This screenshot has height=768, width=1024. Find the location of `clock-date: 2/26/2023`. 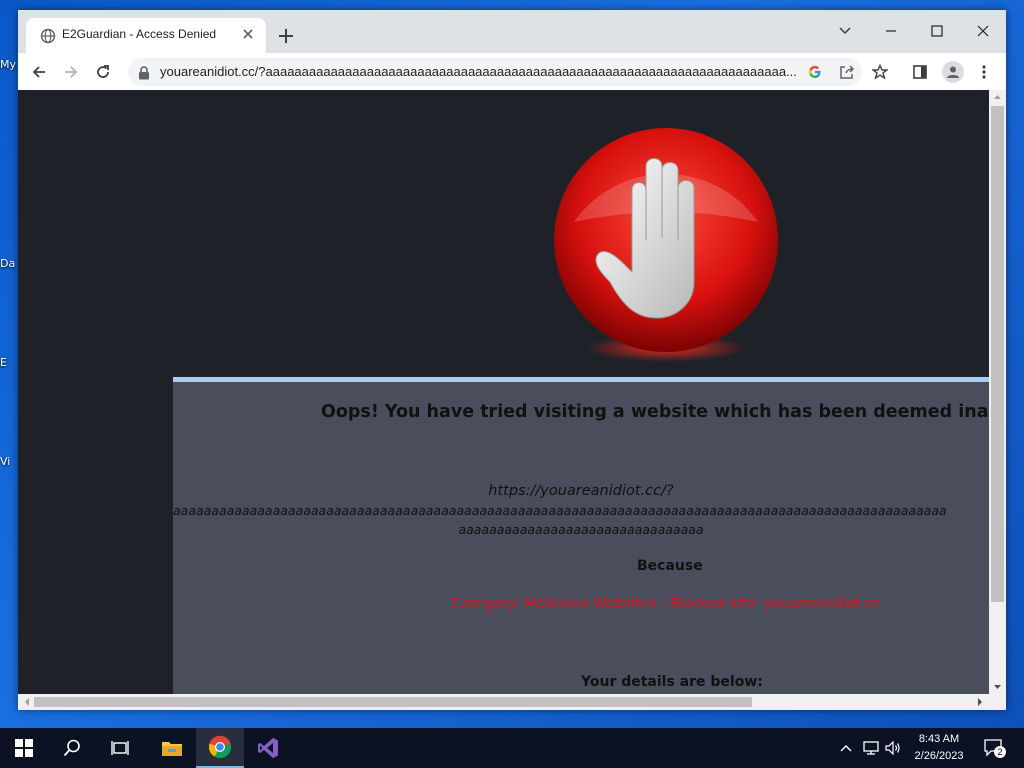

clock-date: 2/26/2023 is located at coordinates (939, 756).